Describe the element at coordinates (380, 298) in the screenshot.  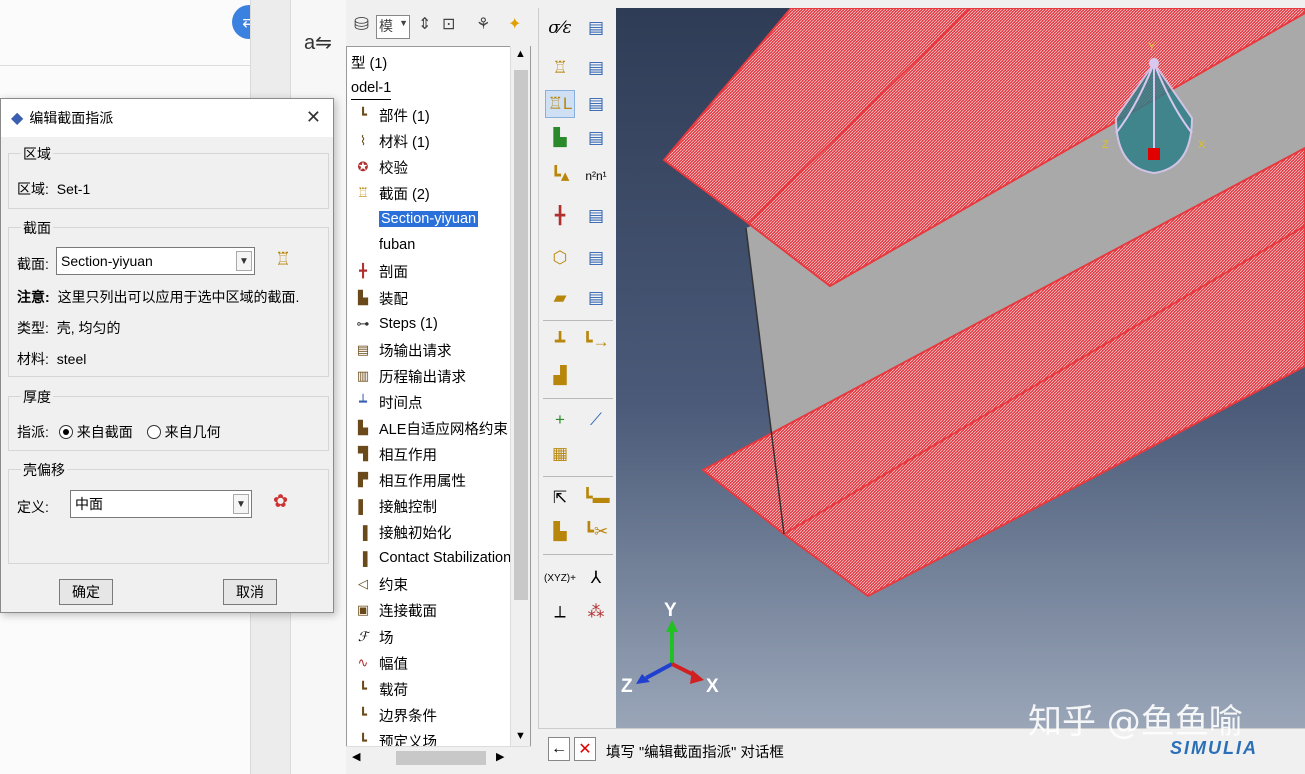
I see `tree-item-assembly: ▙ 装配` at that location.